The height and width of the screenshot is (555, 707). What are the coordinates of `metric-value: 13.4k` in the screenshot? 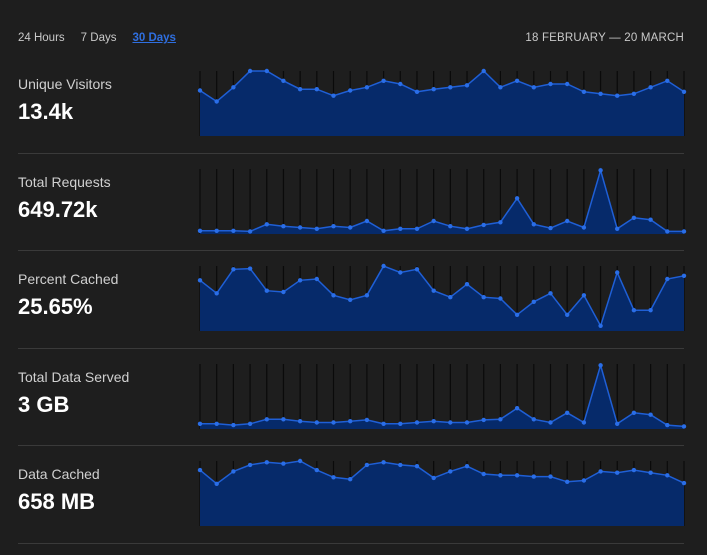 It's located at (46, 111).